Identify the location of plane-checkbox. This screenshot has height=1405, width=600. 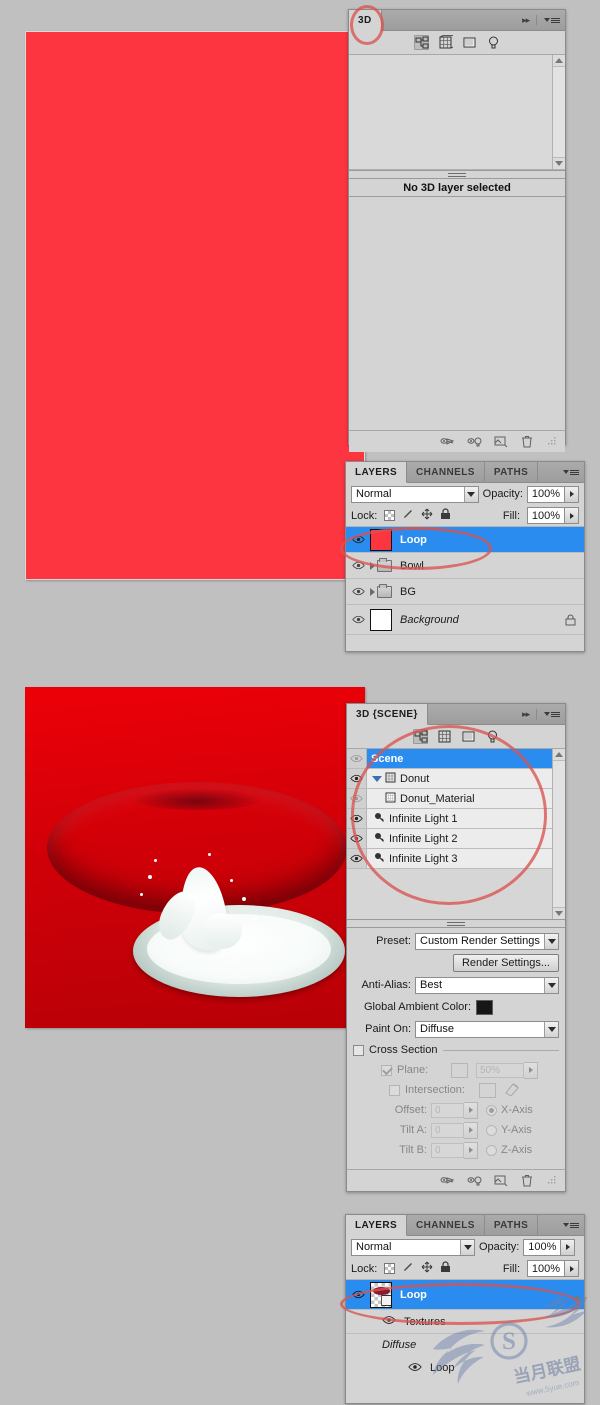
(386, 1070).